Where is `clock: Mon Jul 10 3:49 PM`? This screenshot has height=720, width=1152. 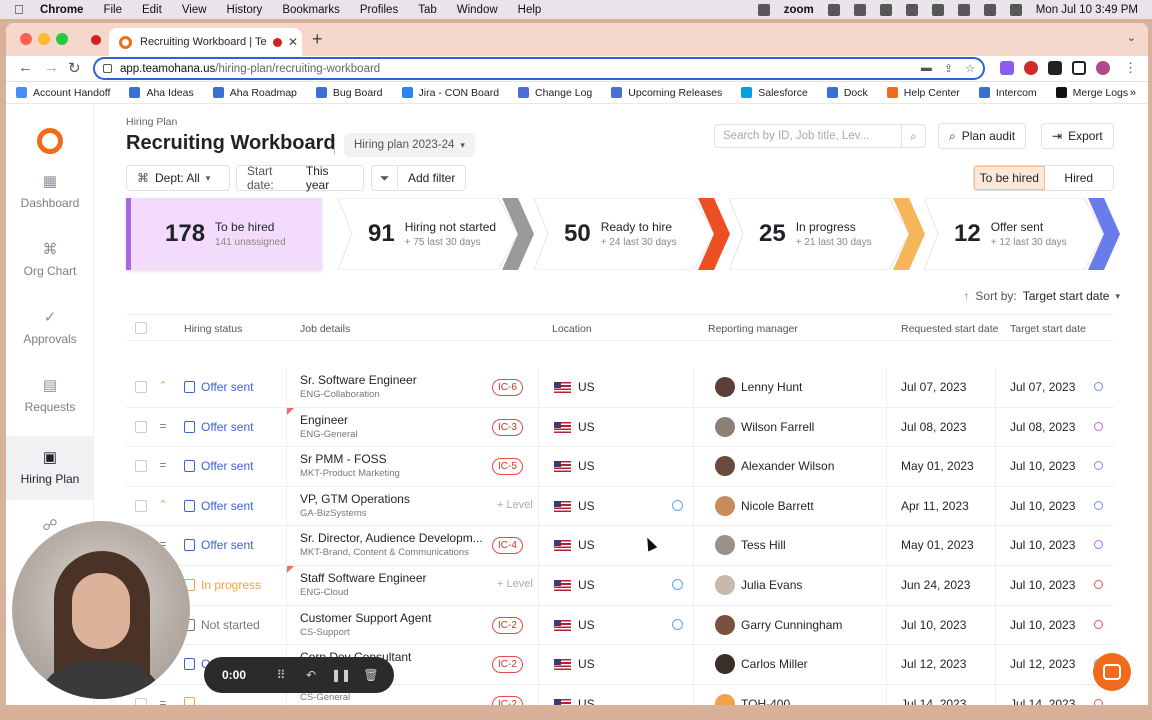 clock: Mon Jul 10 3:49 PM is located at coordinates (1087, 10).